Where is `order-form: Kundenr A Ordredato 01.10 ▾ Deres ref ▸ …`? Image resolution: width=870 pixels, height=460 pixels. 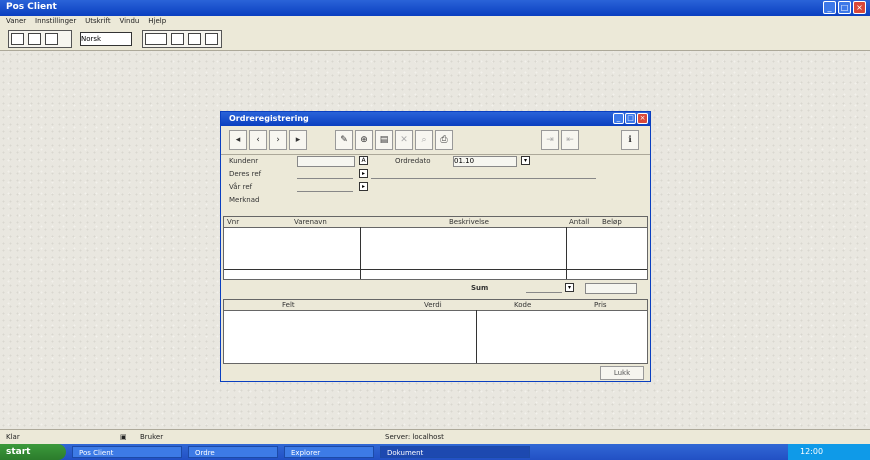
order-form: Kundenr A Ordredato 01.10 ▾ Deres ref ▸ … is located at coordinates (435, 185).